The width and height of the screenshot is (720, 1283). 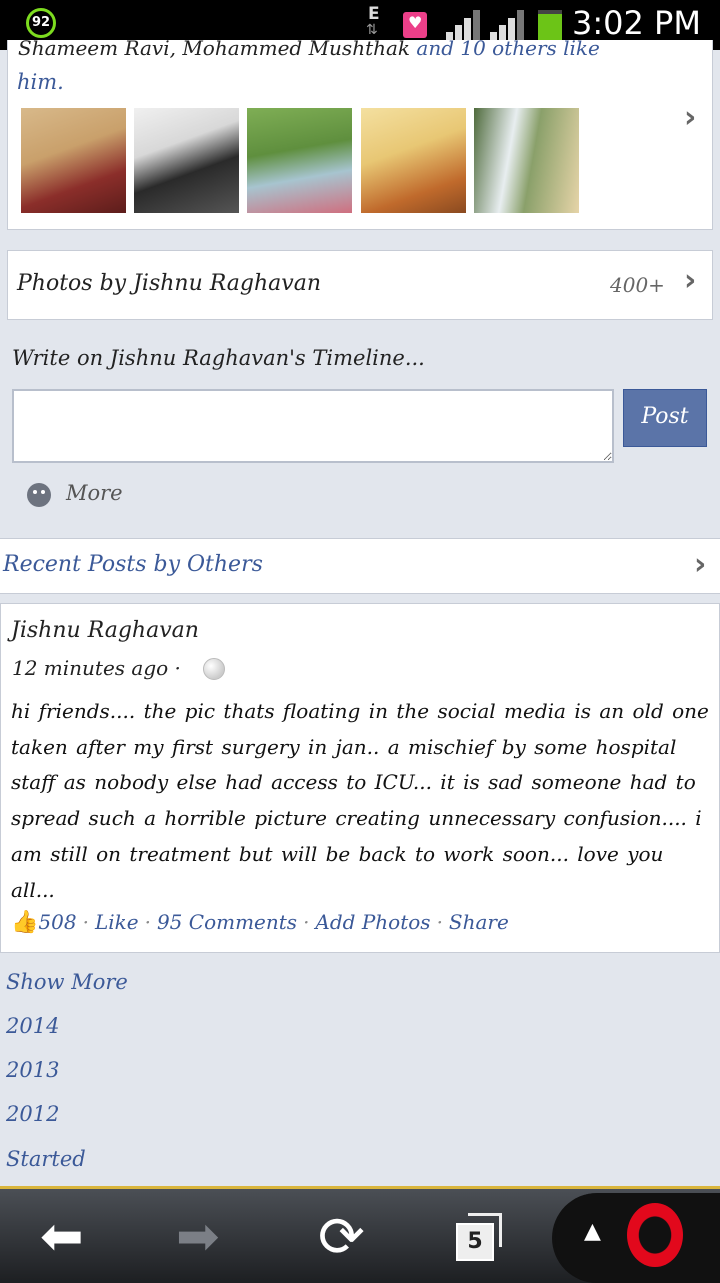 What do you see at coordinates (46, 1159) in the screenshot?
I see `started-link: Started` at bounding box center [46, 1159].